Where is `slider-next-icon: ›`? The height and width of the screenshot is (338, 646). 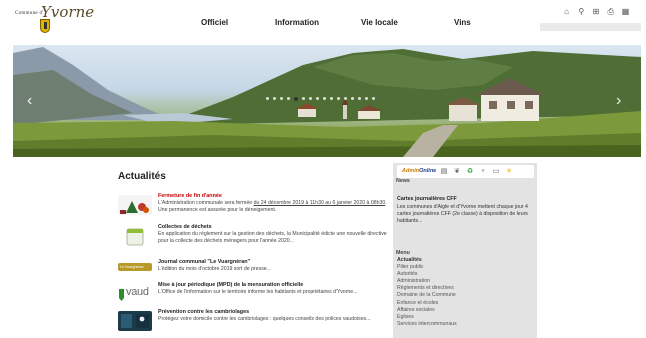
slider-next-icon: › is located at coordinates (618, 101).